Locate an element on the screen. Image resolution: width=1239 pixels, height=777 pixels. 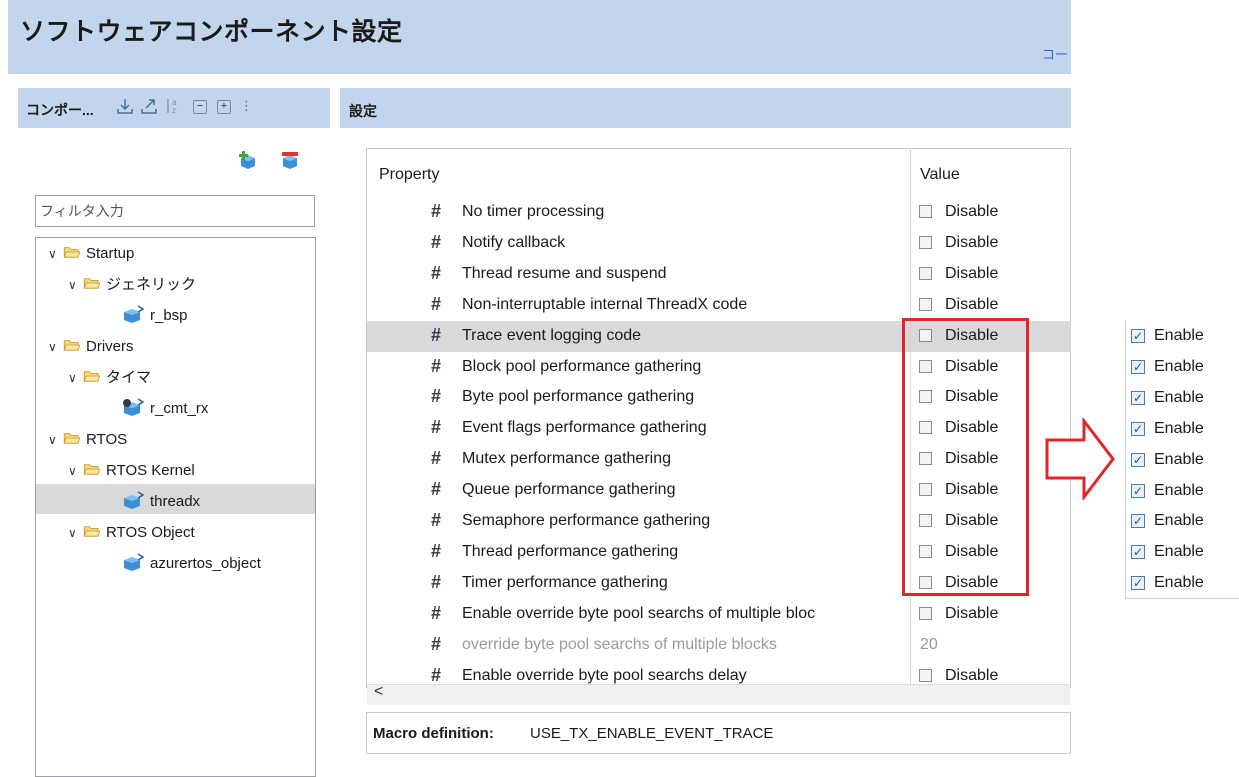
expand-all-icon: + is located at coordinates (224, 107).